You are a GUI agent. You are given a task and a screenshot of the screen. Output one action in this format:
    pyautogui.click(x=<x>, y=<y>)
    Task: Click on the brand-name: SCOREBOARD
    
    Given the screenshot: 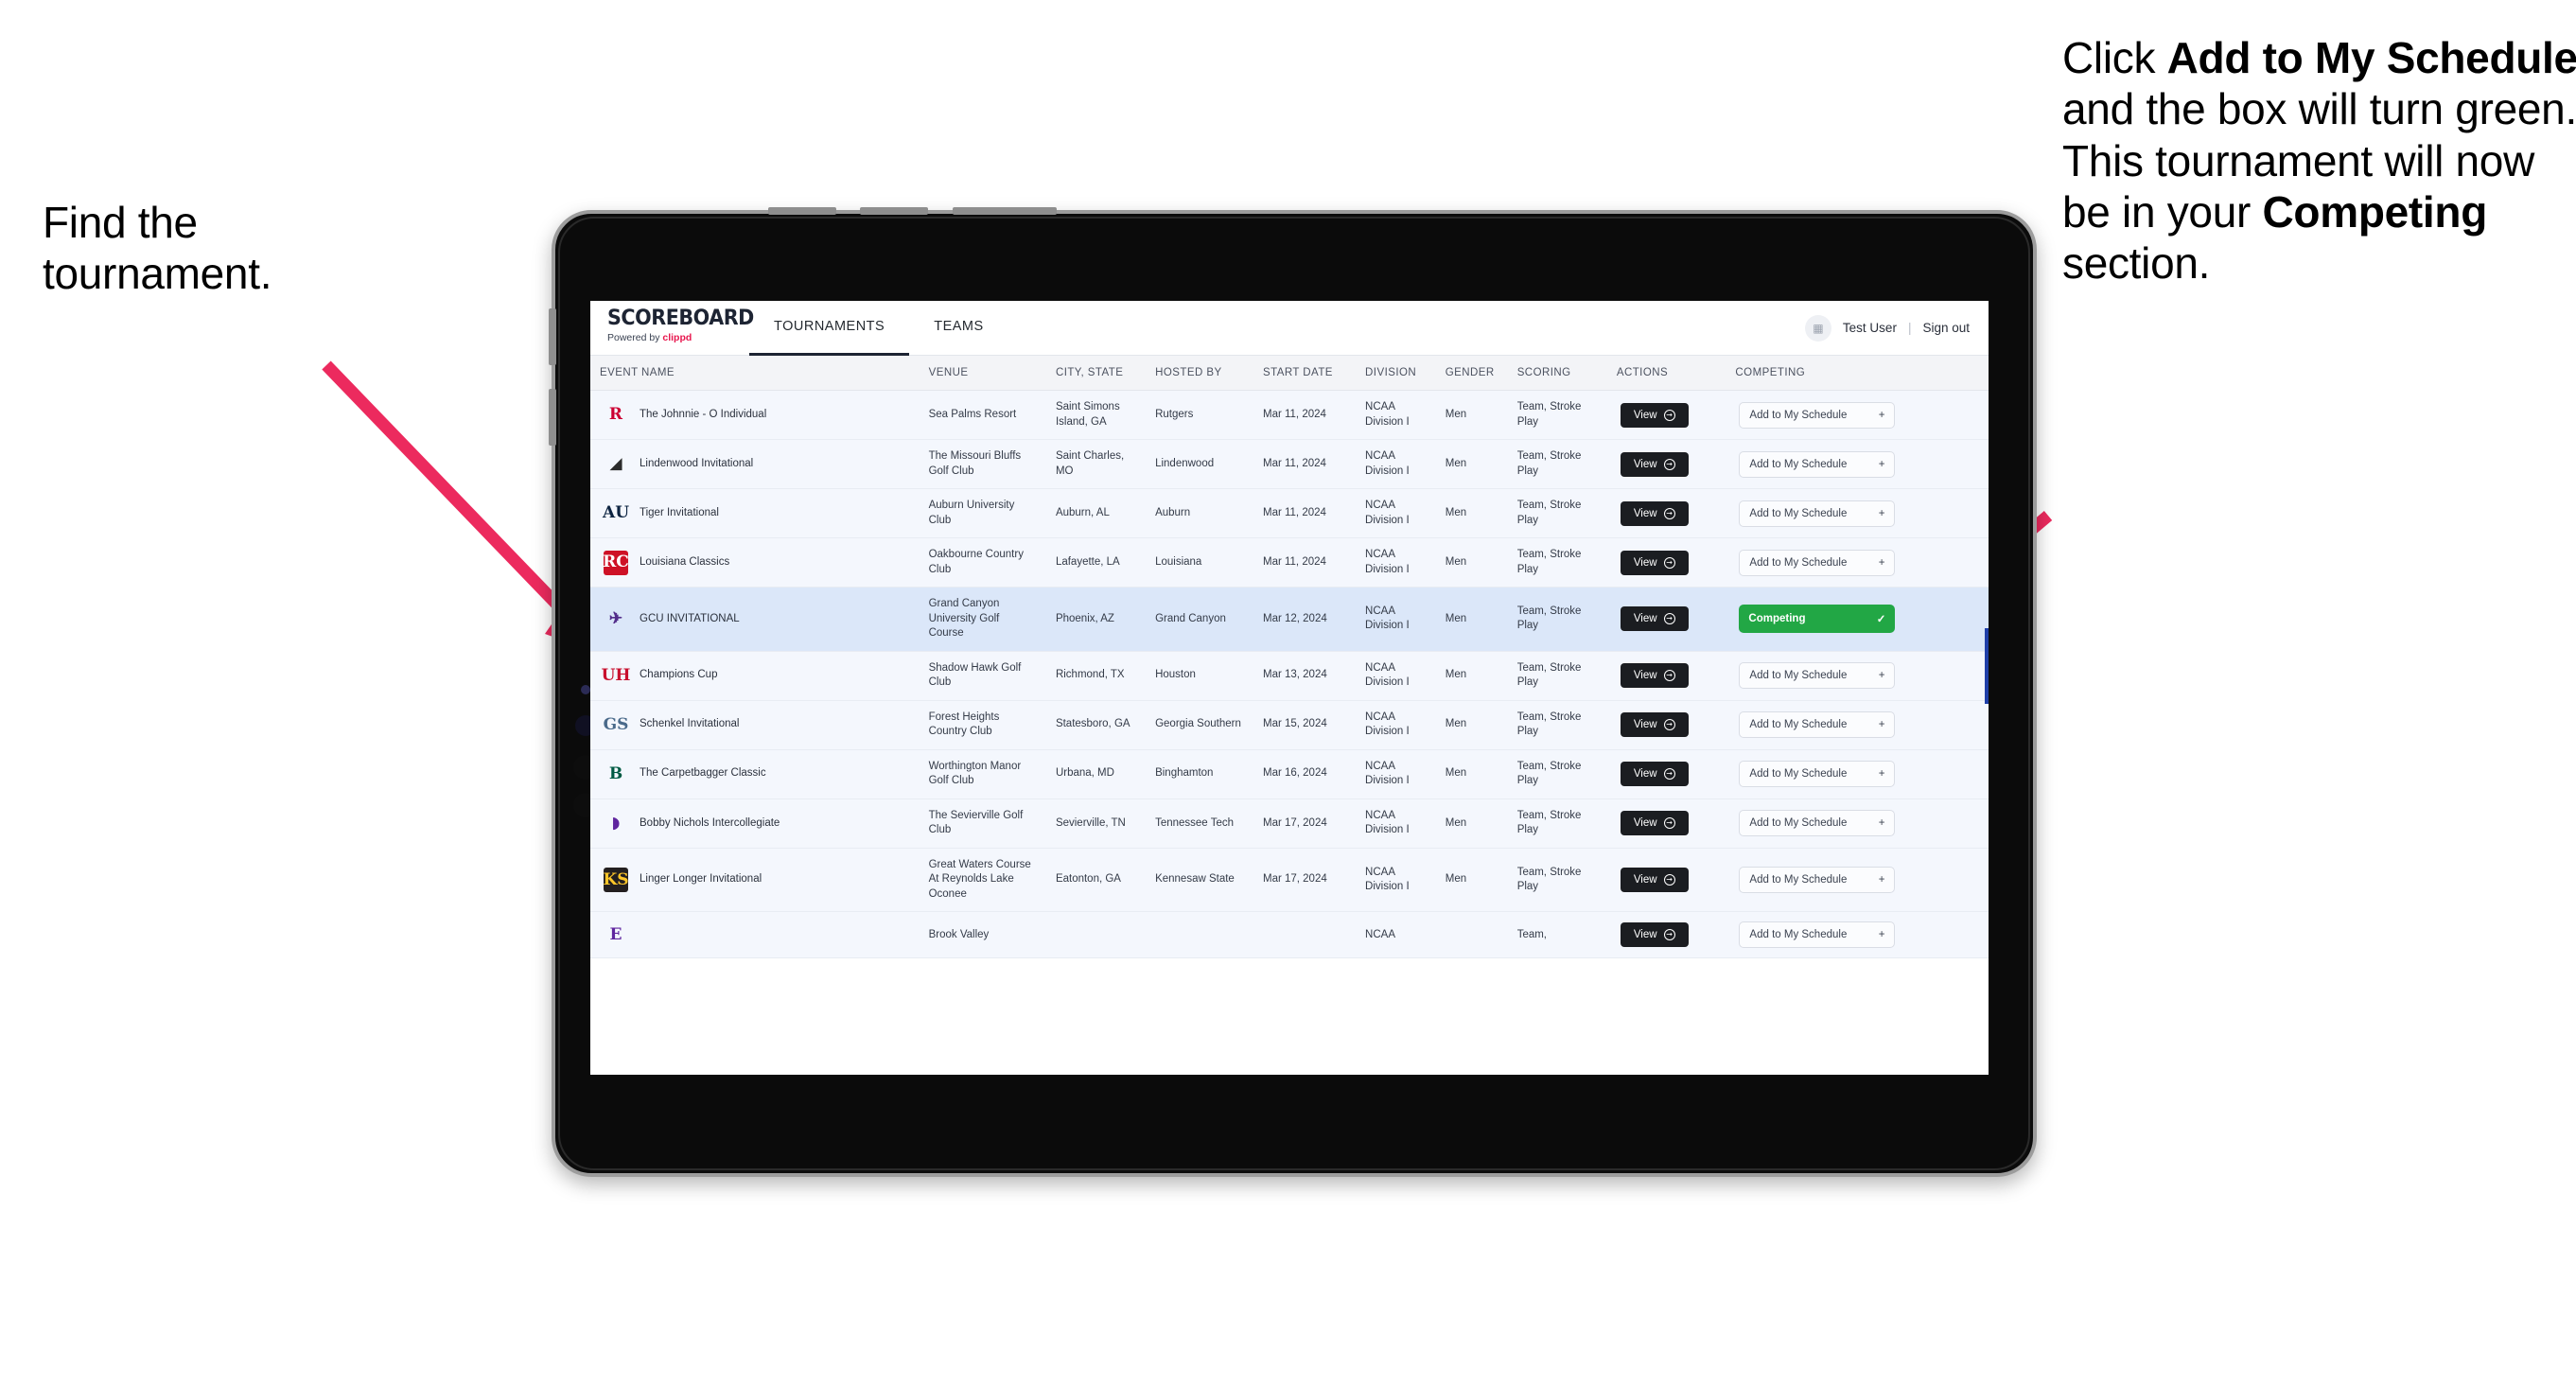 What is the action you would take?
    pyautogui.click(x=680, y=318)
    